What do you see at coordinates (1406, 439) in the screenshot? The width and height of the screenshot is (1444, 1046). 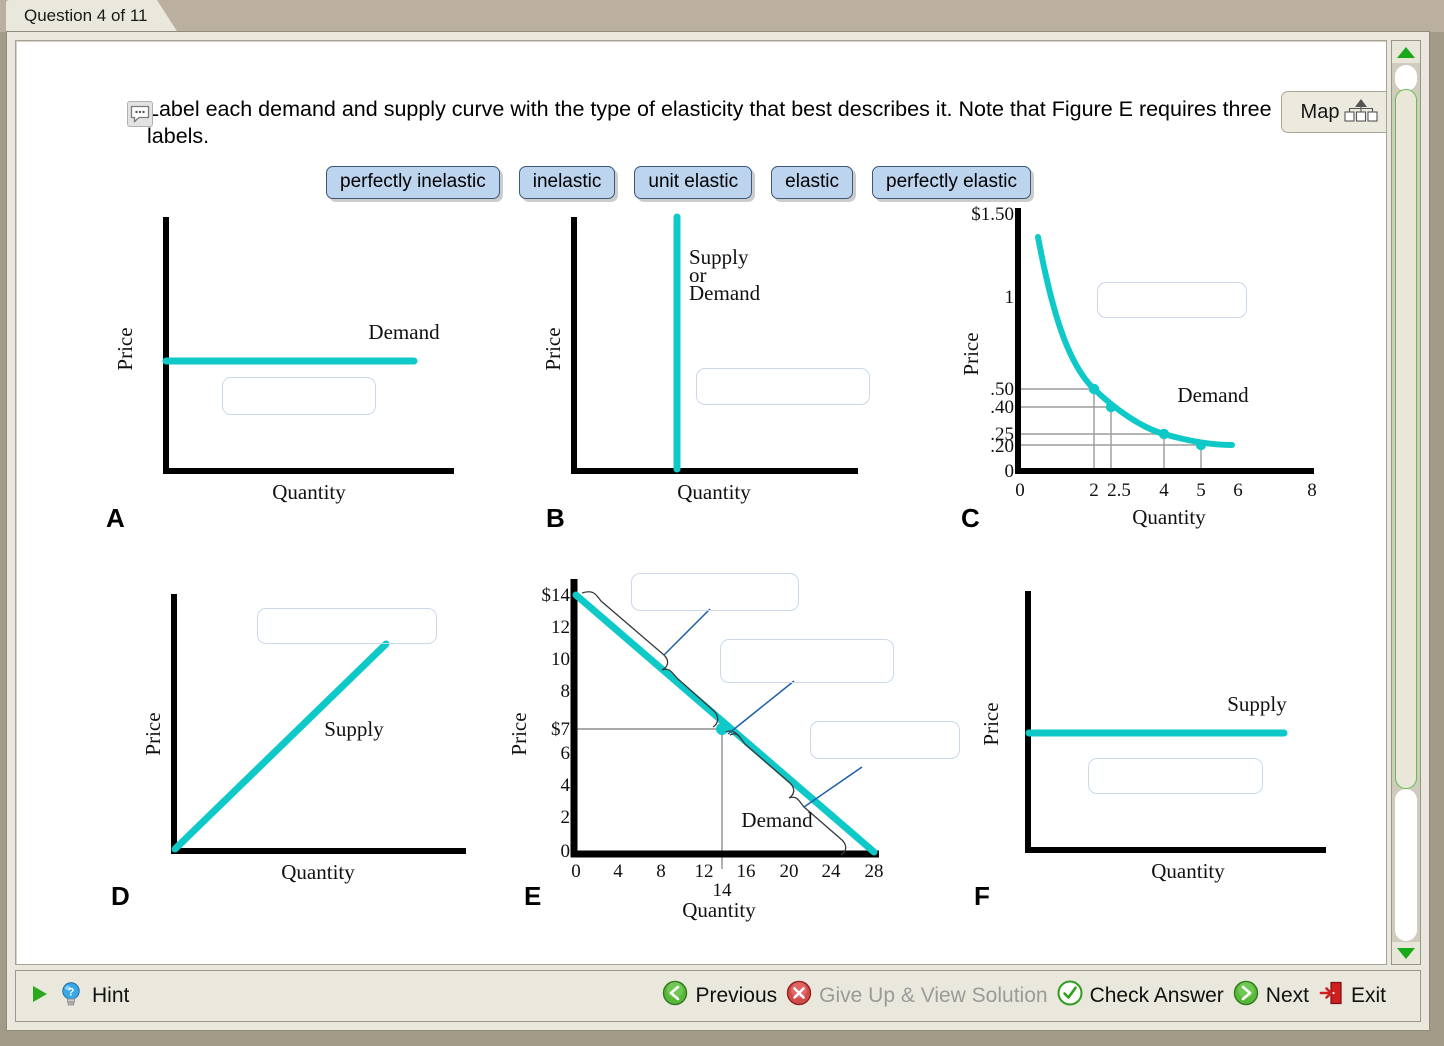 I see `scroll-thumb` at bounding box center [1406, 439].